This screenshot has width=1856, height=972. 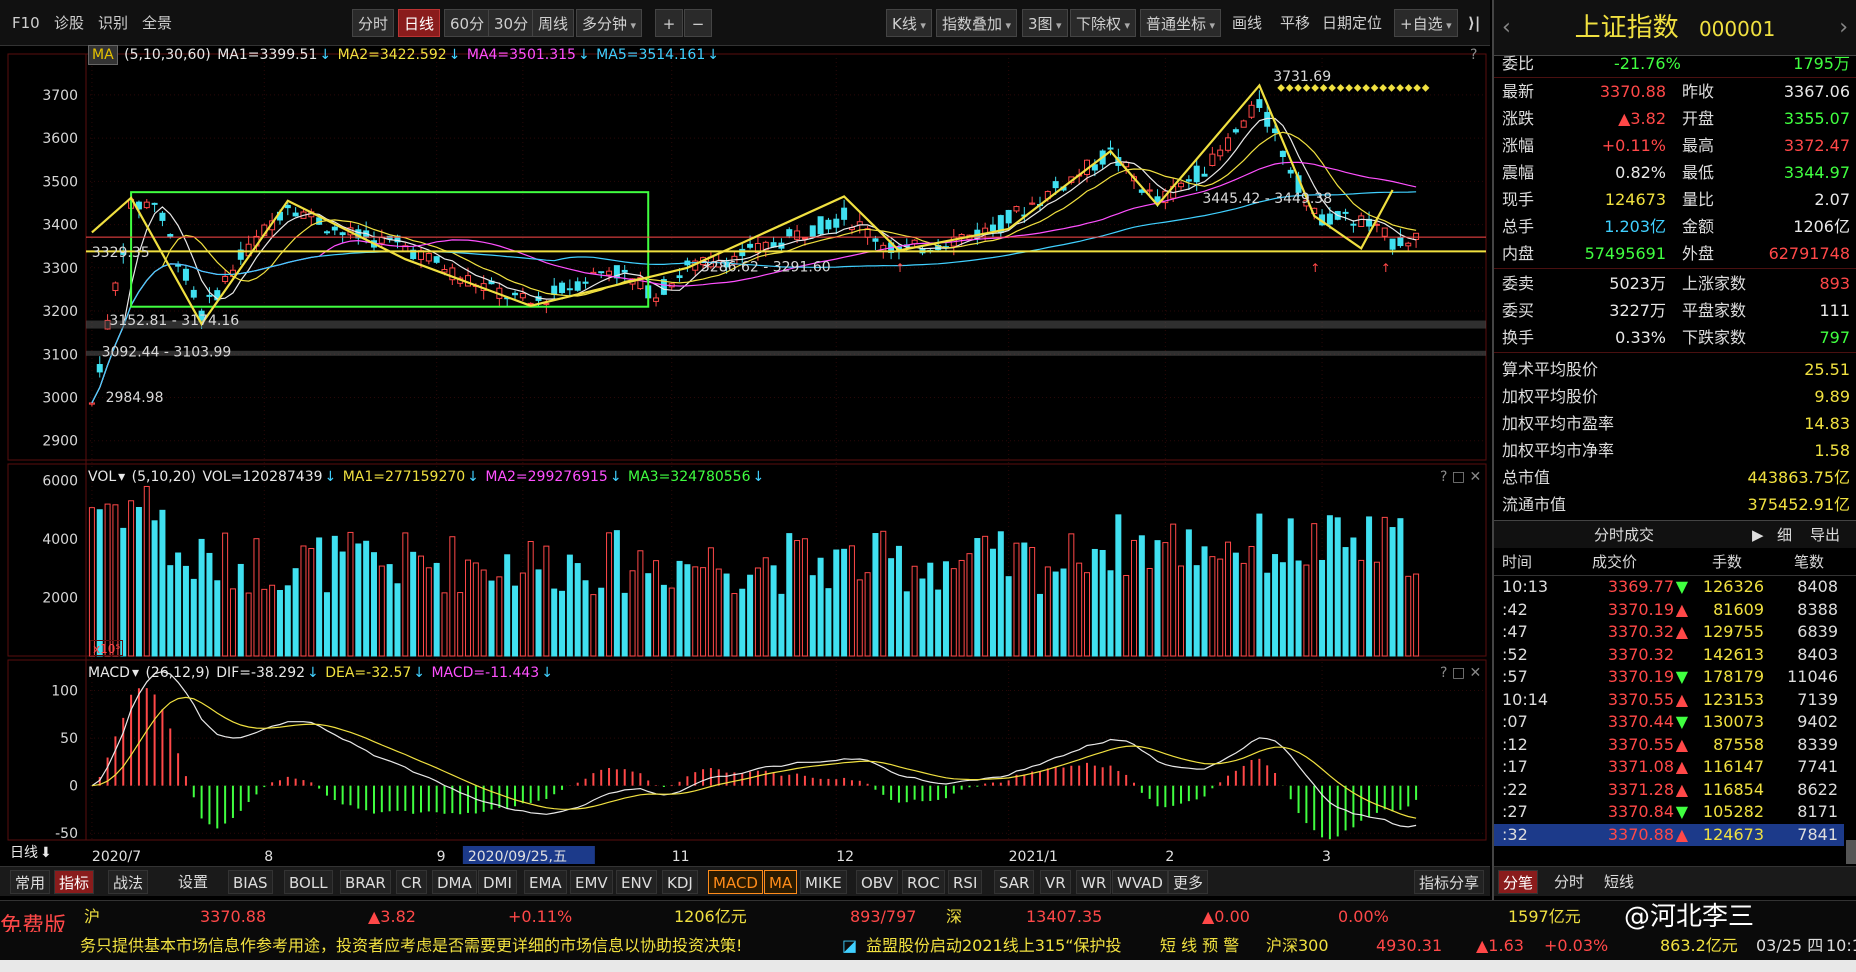 I want to click on period-tab-60min: 60分, so click(x=467, y=23).